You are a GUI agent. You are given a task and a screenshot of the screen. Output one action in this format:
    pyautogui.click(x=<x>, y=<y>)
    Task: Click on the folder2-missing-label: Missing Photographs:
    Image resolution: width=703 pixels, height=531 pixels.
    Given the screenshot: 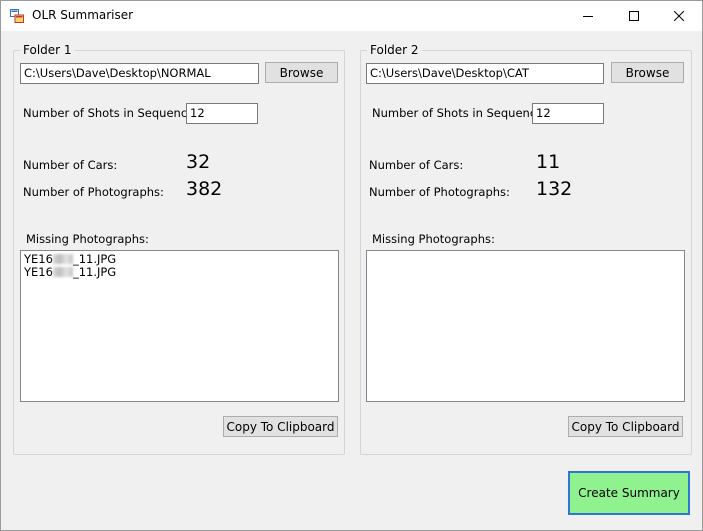 What is the action you would take?
    pyautogui.click(x=433, y=239)
    